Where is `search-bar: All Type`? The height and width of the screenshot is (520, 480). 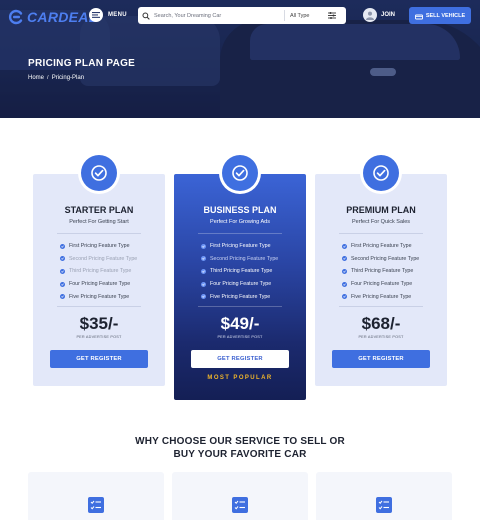
search-bar: All Type is located at coordinates (242, 15).